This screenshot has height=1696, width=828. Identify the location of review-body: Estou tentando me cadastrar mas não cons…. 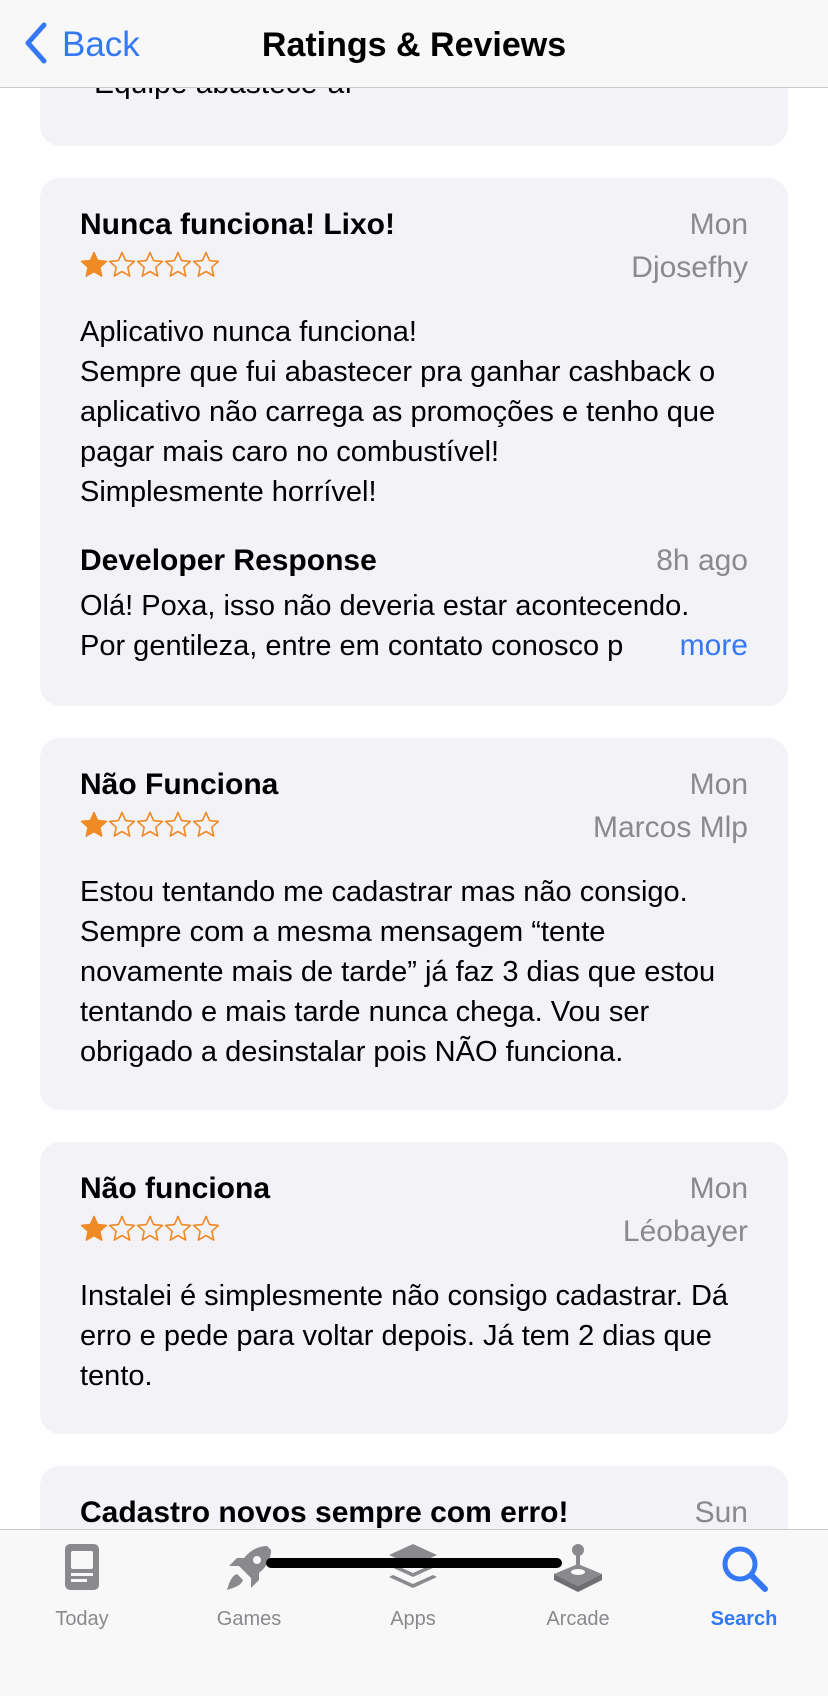
(398, 972).